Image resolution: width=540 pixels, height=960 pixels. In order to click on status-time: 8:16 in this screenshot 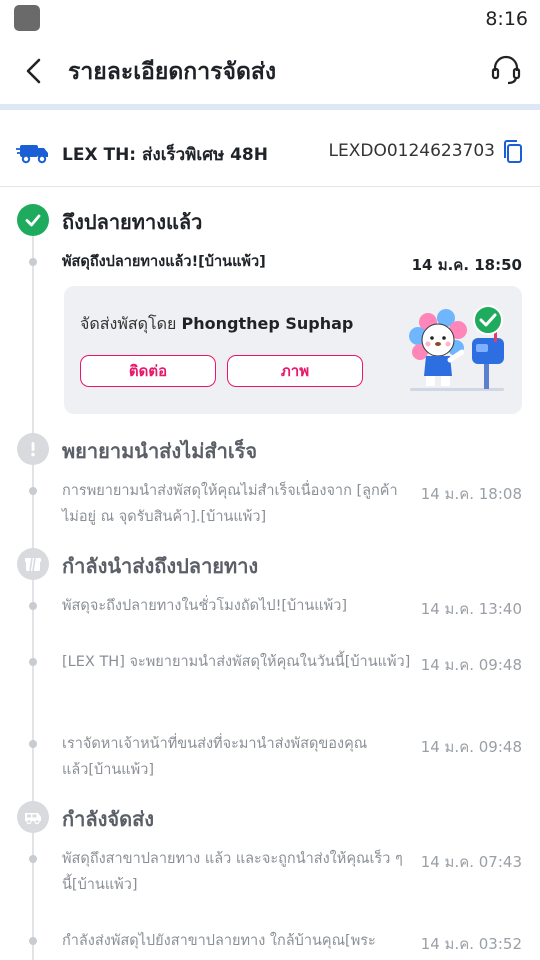, I will do `click(506, 19)`.